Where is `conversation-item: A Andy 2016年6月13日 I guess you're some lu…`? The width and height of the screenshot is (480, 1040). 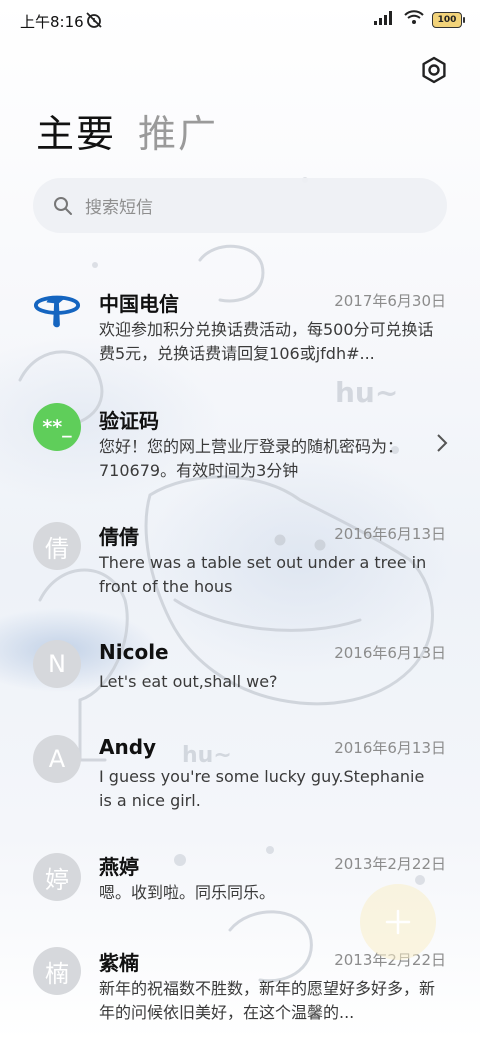 conversation-item: A Andy 2016年6月13日 I guess you're some lu… is located at coordinates (240, 775).